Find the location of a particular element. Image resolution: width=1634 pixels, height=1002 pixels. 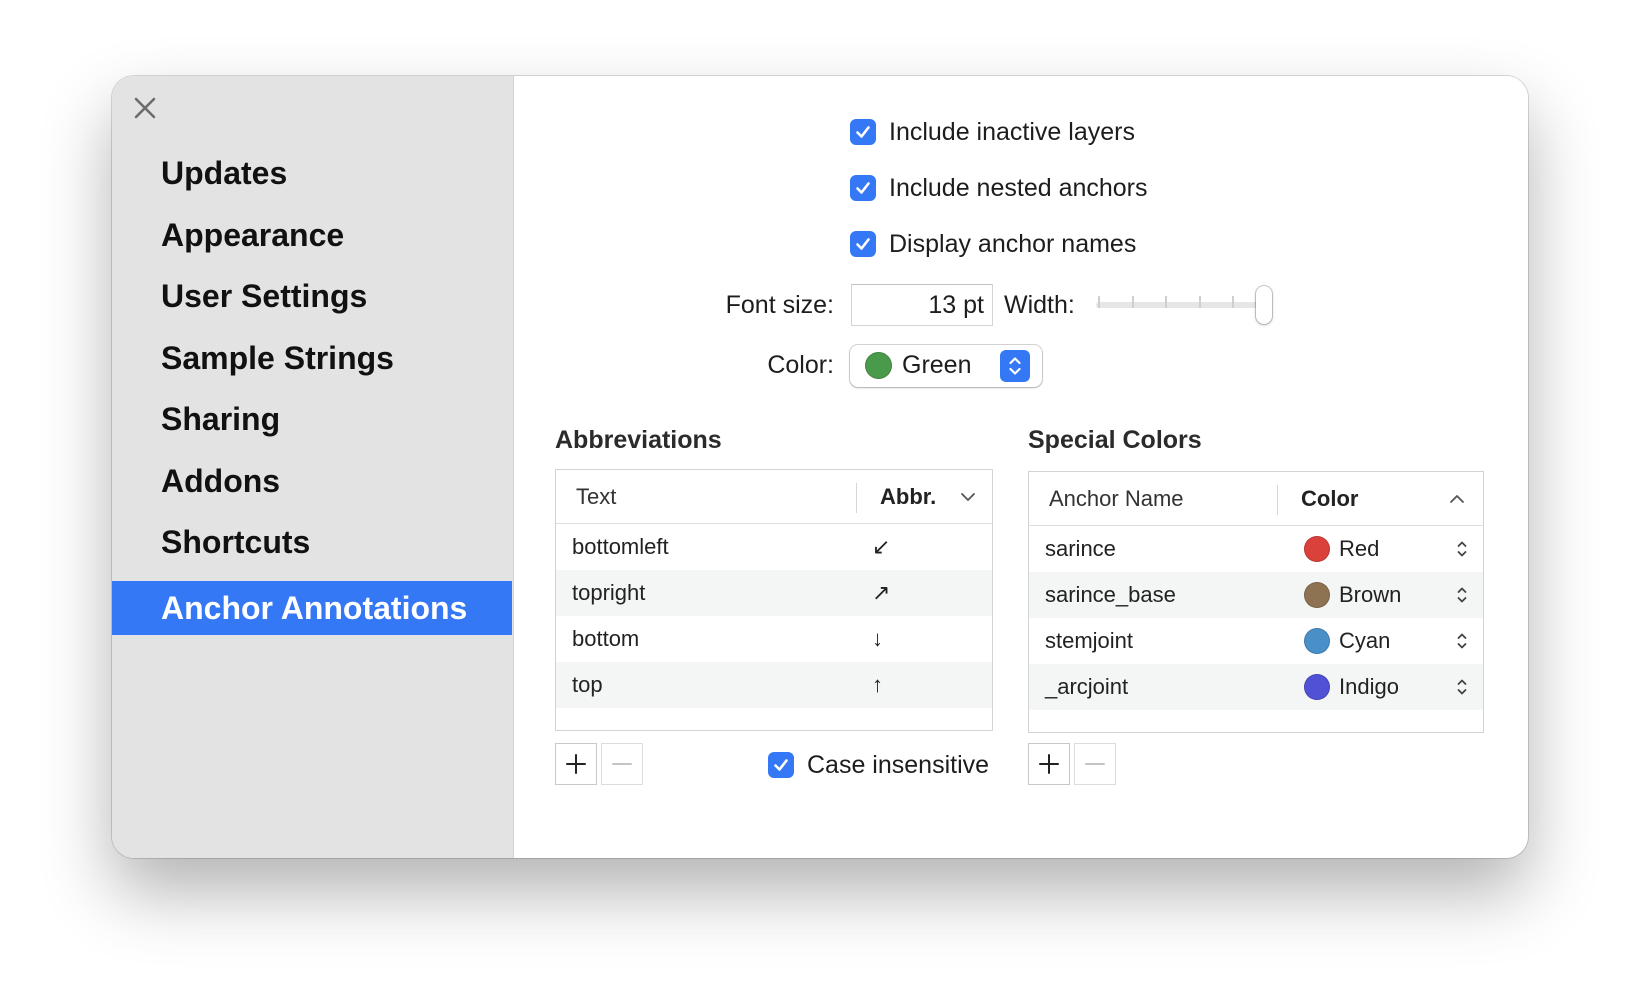

abbr-arrow-cell: ↙ is located at coordinates (881, 546).